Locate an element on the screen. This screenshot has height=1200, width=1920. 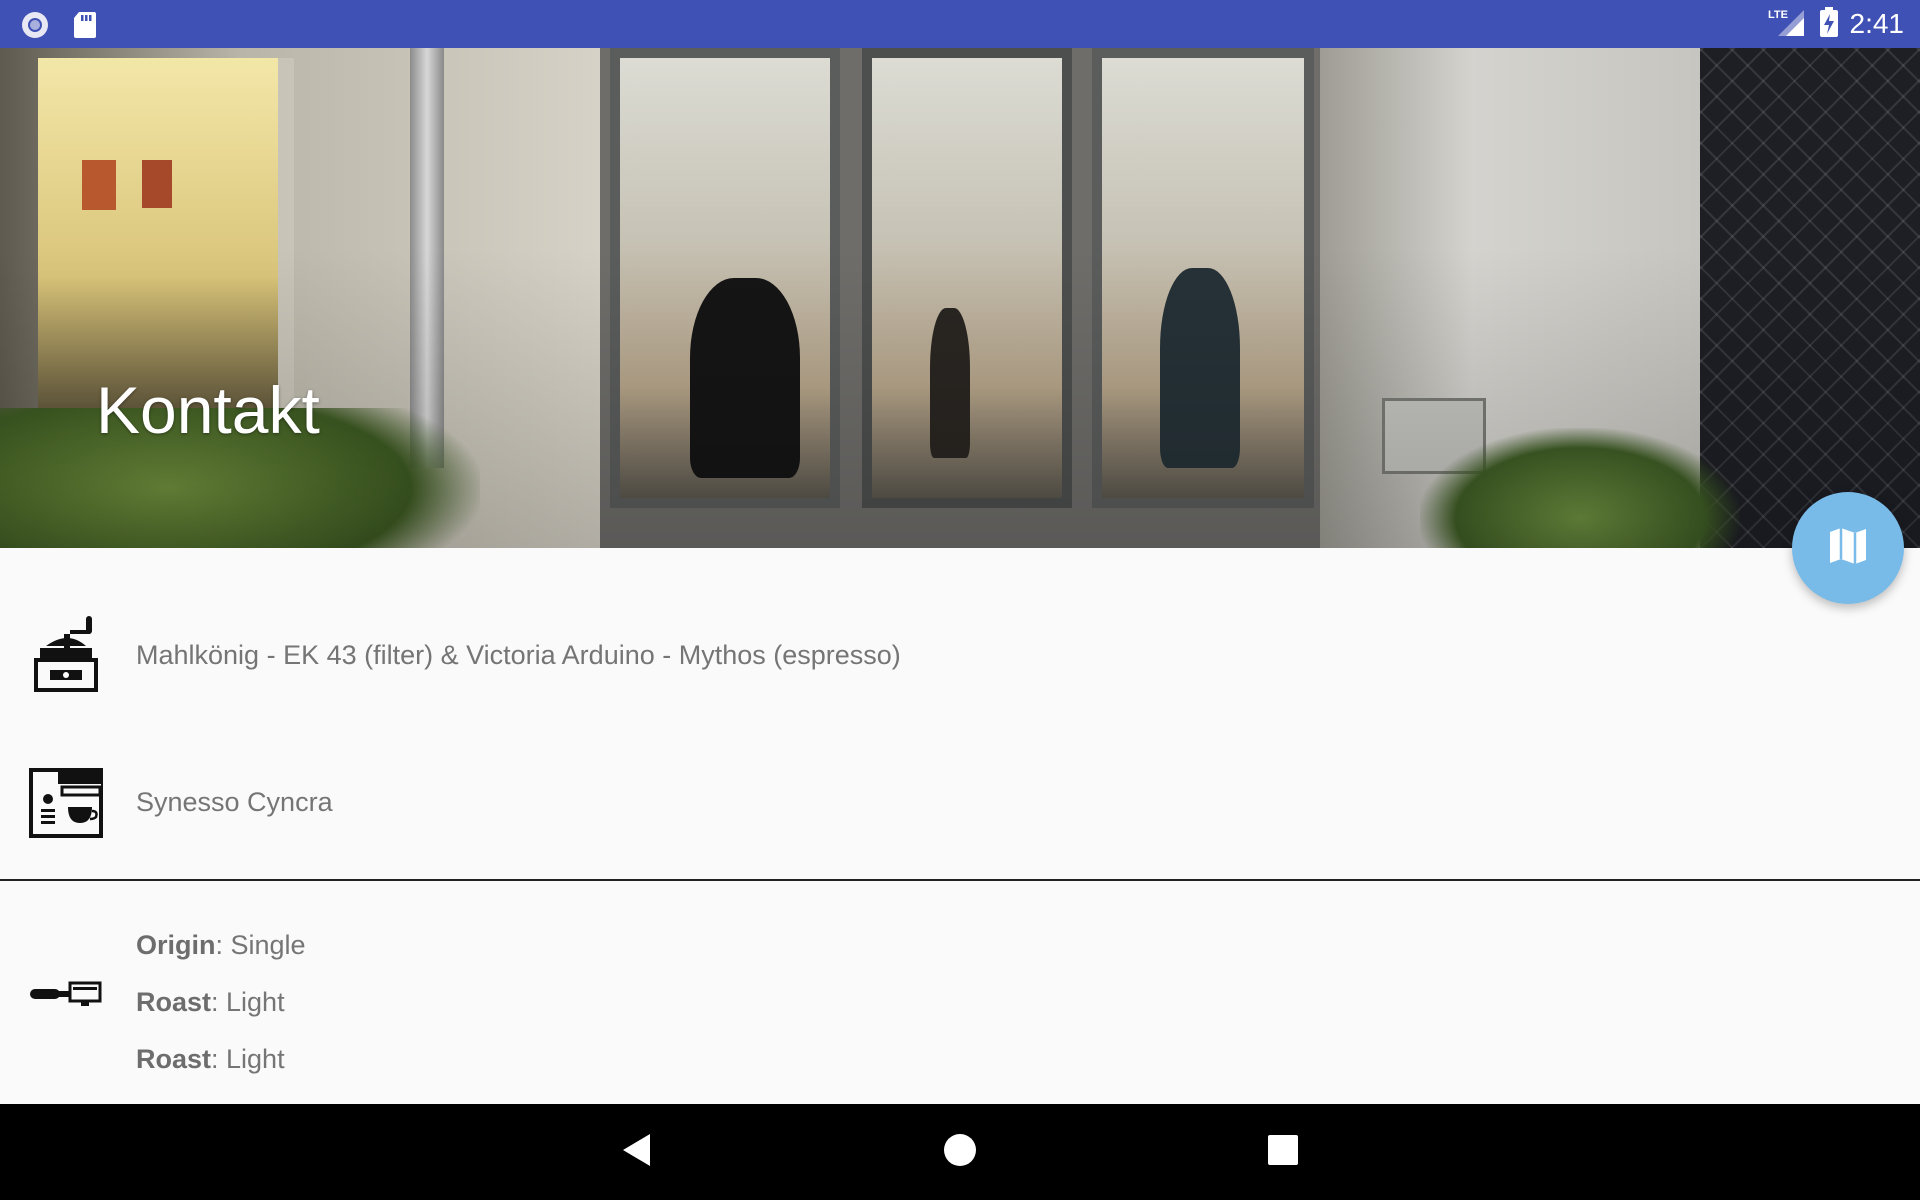
assistant-notification-icon is located at coordinates (35, 27).